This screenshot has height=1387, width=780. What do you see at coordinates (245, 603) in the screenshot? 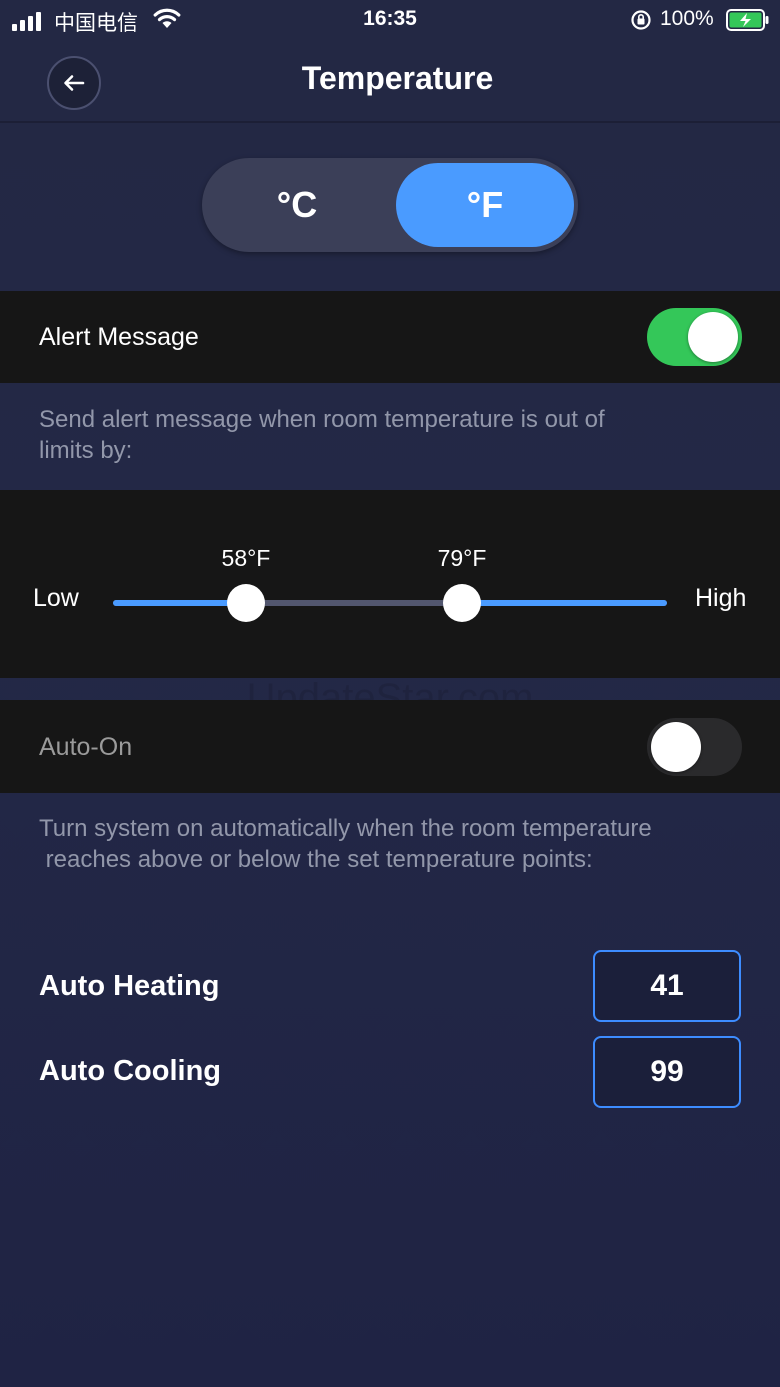
I see `slider-low-thumb` at bounding box center [245, 603].